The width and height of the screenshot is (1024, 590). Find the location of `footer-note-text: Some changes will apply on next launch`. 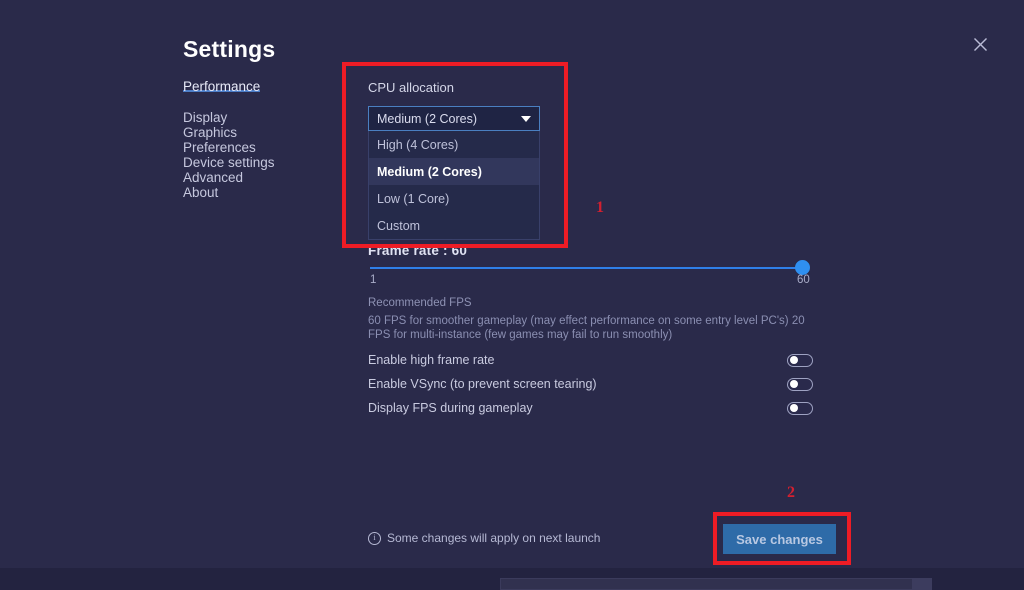

footer-note-text: Some changes will apply on next launch is located at coordinates (494, 538).